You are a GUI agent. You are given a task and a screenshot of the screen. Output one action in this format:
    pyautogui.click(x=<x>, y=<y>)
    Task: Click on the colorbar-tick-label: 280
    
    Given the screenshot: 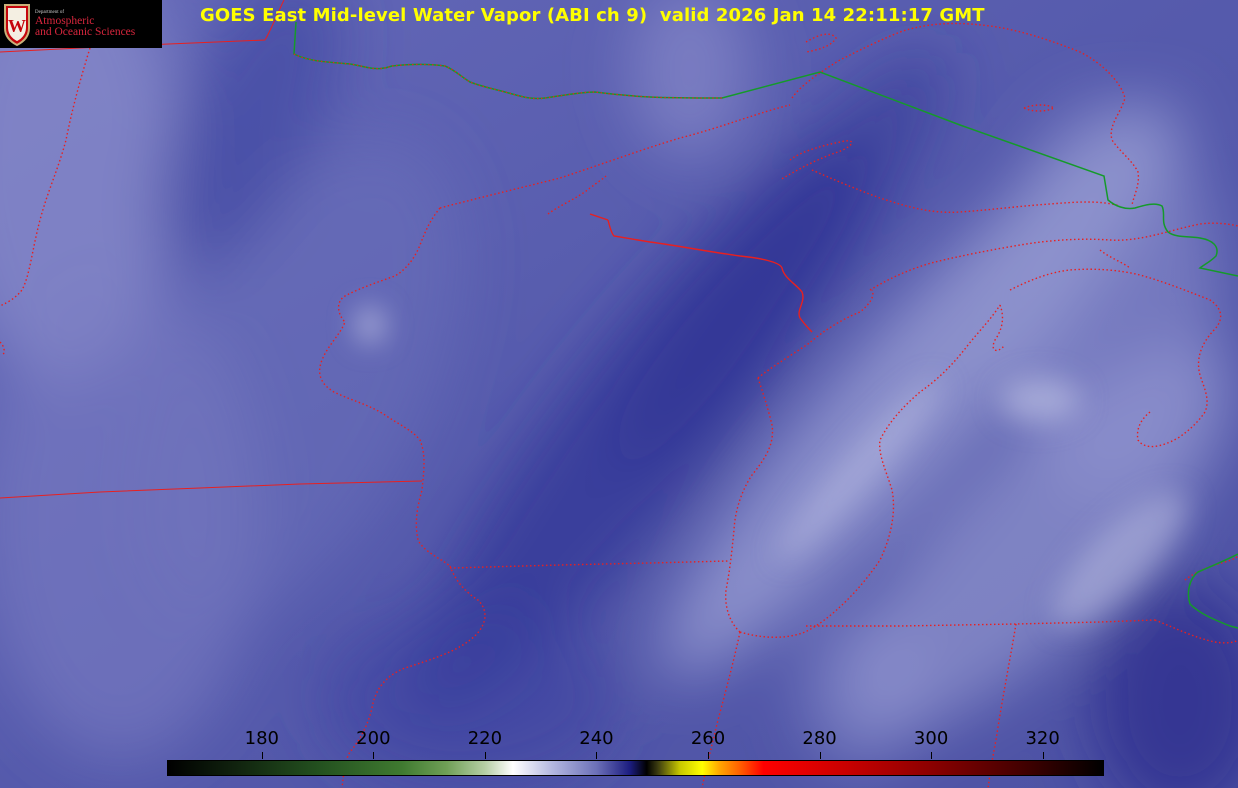 What is the action you would take?
    pyautogui.click(x=819, y=738)
    